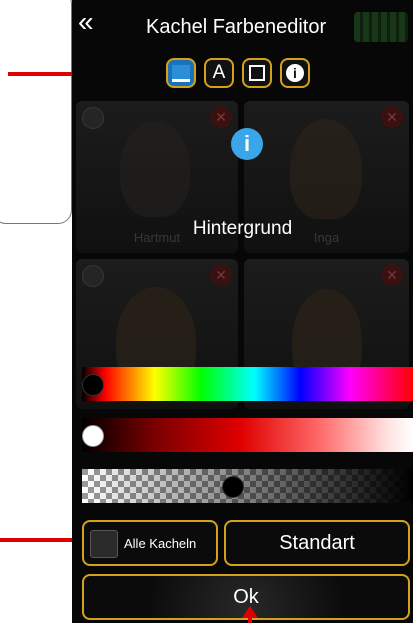 The image size is (413, 623). Describe the element at coordinates (381, 27) in the screenshot. I see `status-bar-icon` at that location.